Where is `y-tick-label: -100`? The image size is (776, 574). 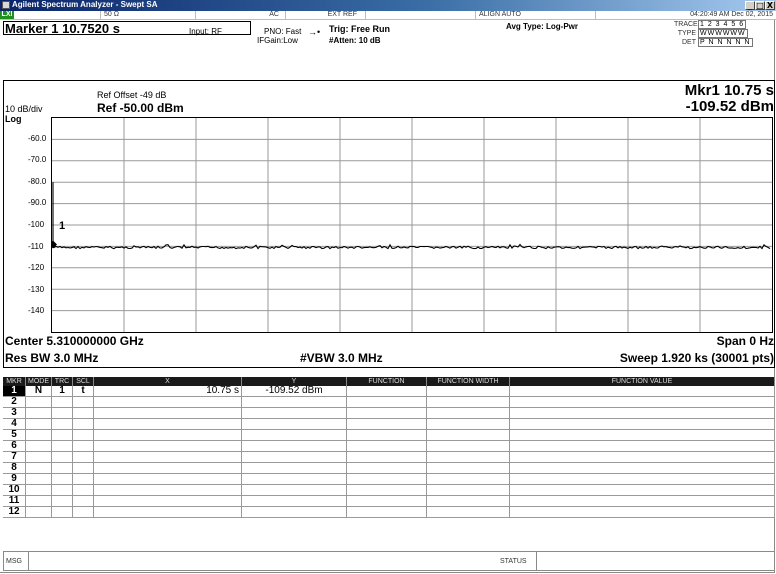
y-tick-label: -100 is located at coordinates (36, 224).